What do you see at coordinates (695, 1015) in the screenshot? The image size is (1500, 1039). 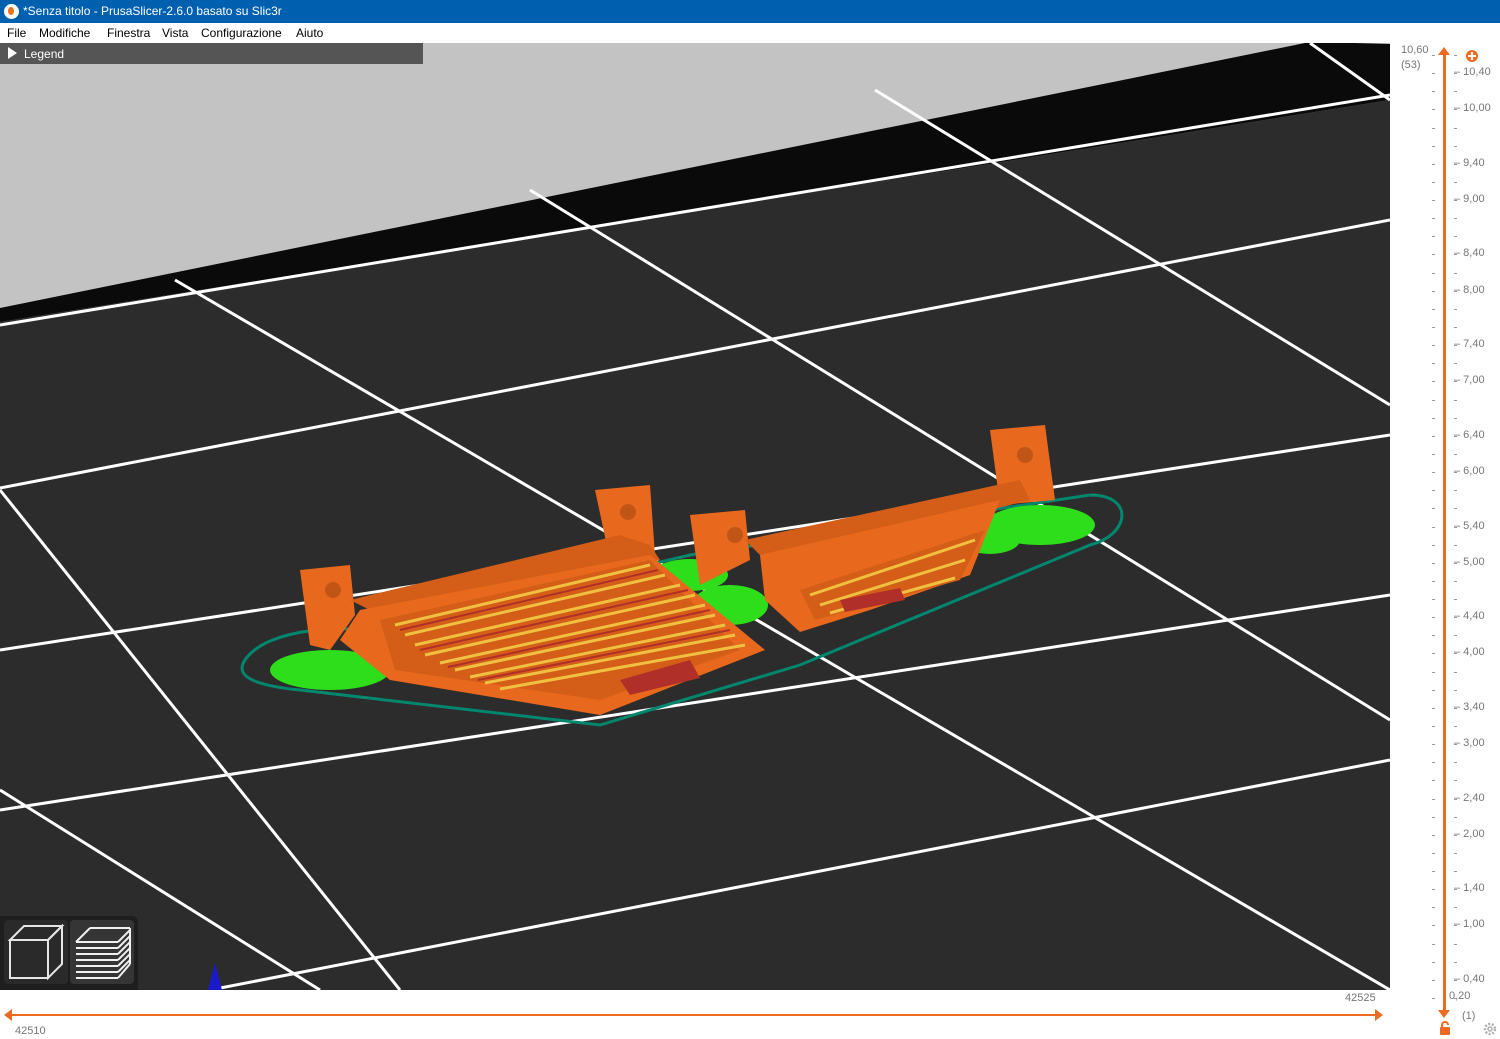 I see `move-slider-track` at bounding box center [695, 1015].